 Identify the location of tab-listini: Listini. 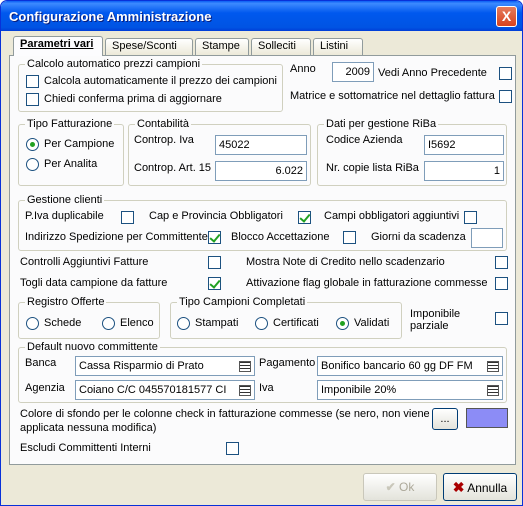
(338, 46).